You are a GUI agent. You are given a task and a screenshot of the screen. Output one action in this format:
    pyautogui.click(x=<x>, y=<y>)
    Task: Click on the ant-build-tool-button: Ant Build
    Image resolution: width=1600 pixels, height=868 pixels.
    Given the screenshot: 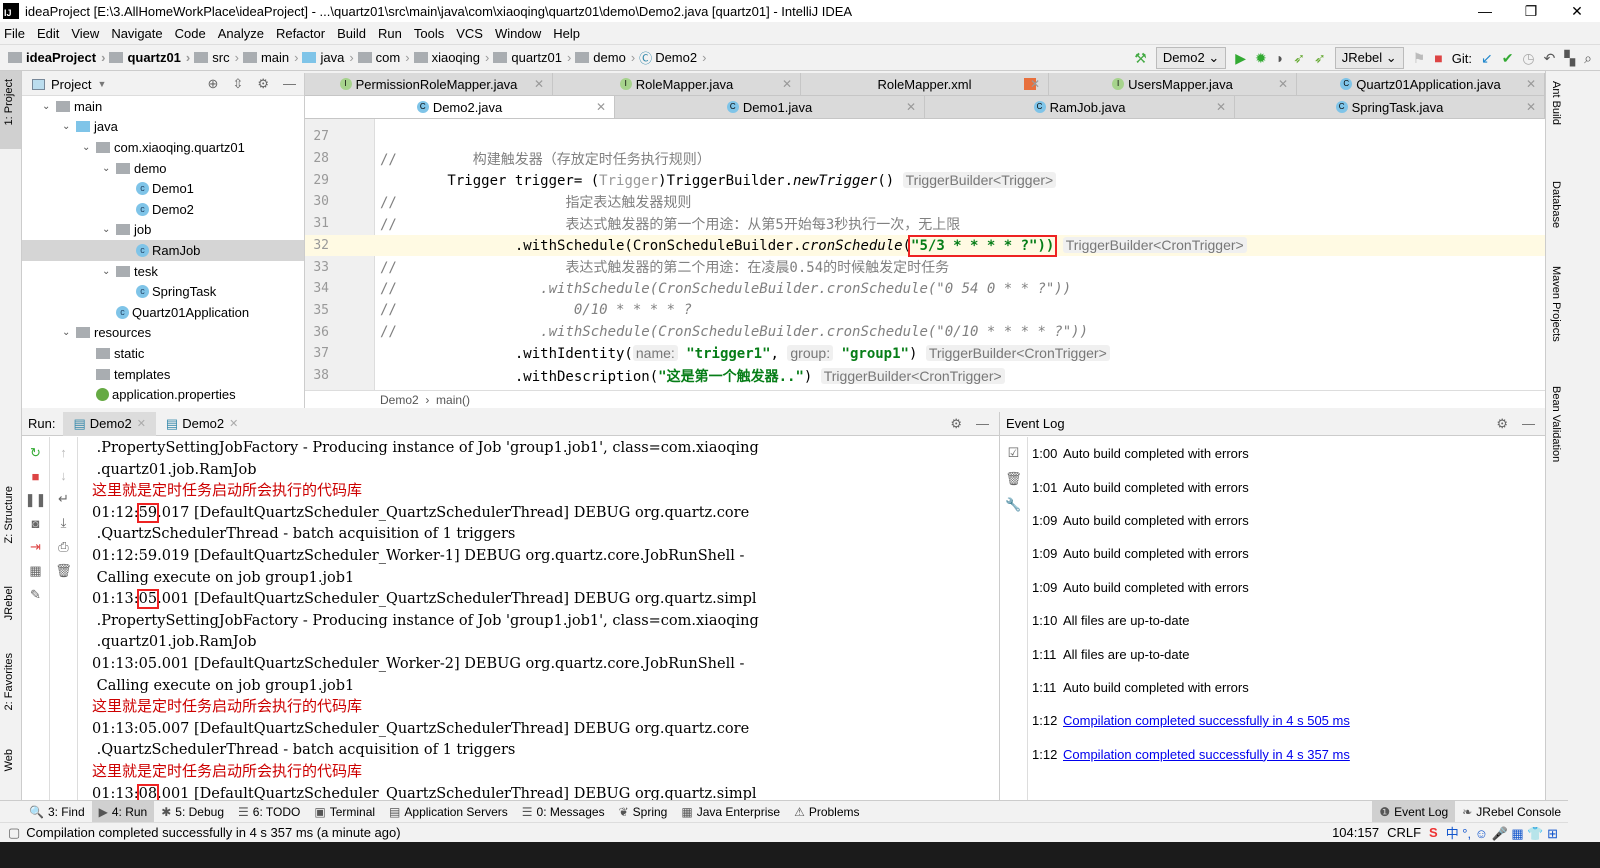 What is the action you would take?
    pyautogui.click(x=1556, y=103)
    